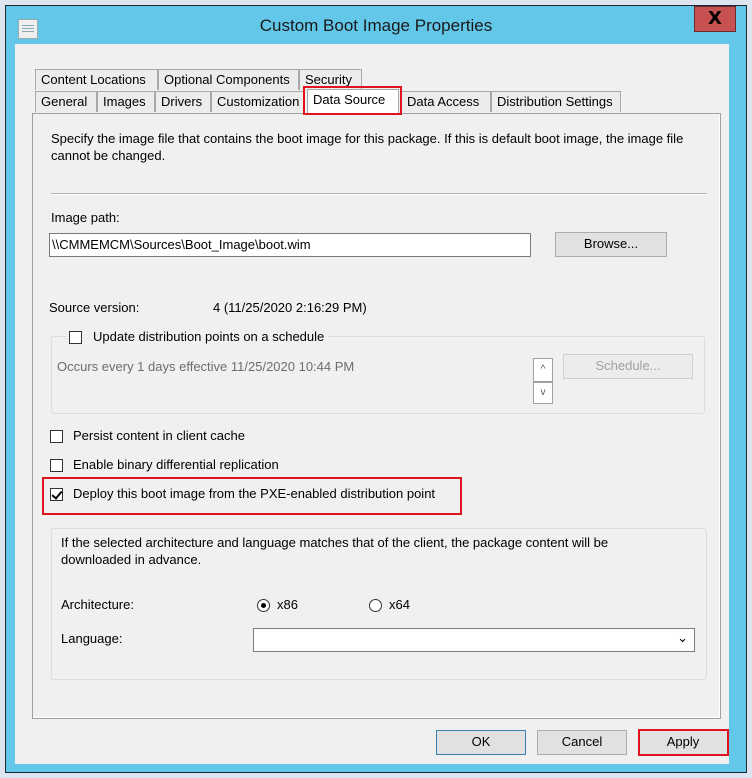  Describe the element at coordinates (85, 217) in the screenshot. I see `image-path-label: Image path:` at that location.